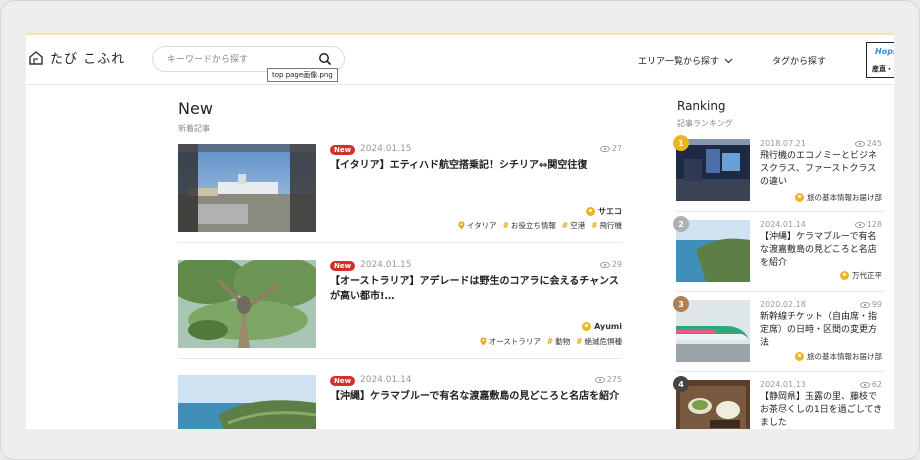  What do you see at coordinates (884, 51) in the screenshot?
I see `banner-logo-text: Hops` at bounding box center [884, 51].